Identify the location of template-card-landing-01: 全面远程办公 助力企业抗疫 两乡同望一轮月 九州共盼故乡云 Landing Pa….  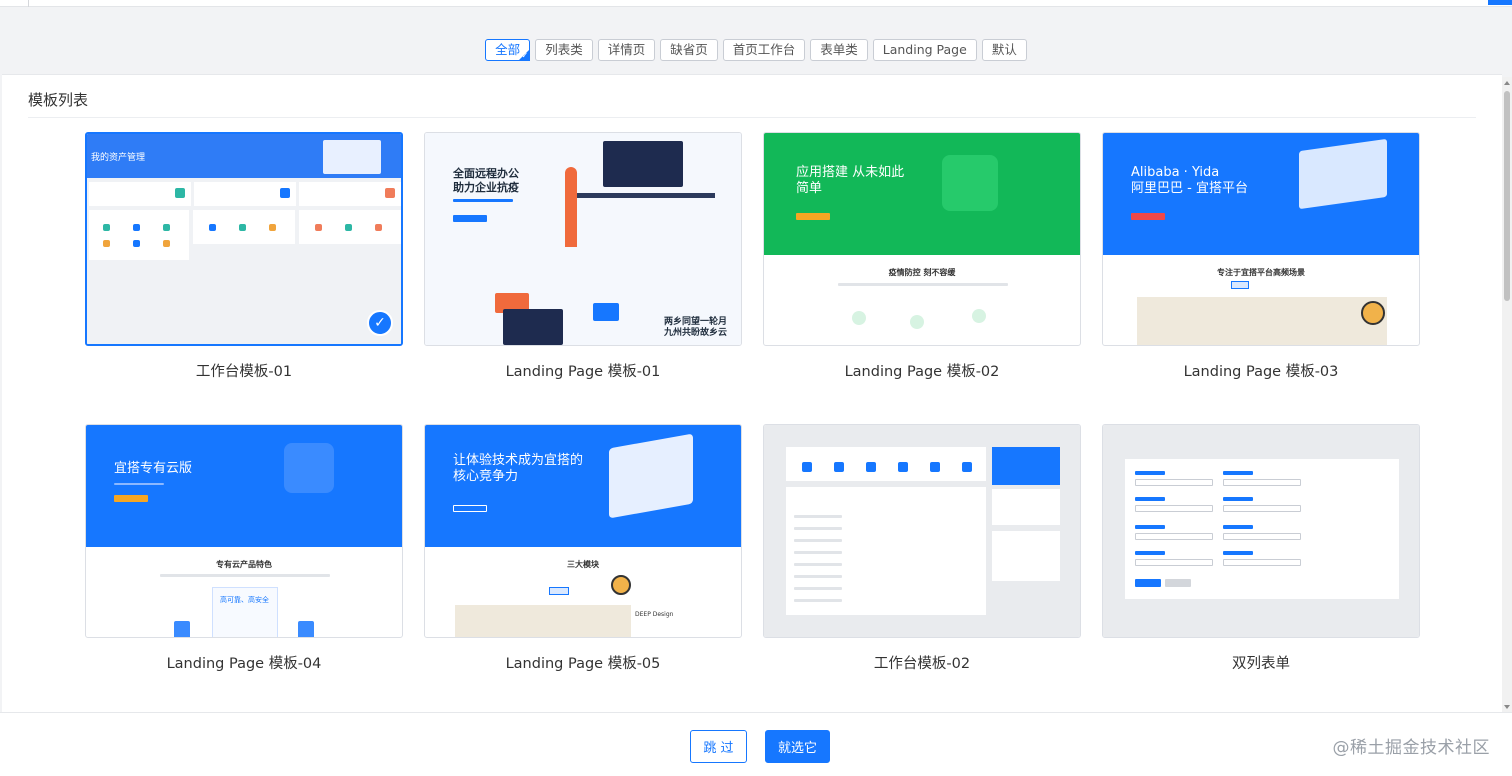
(583, 256).